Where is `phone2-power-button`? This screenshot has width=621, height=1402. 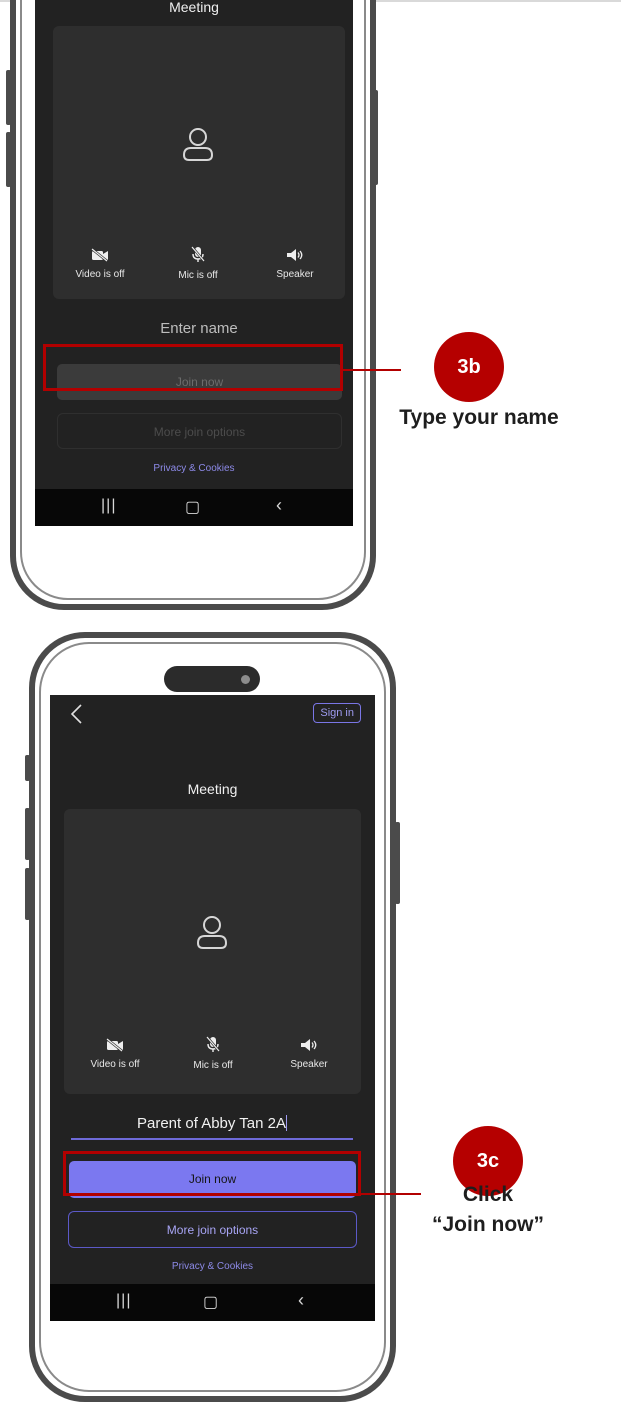
phone2-power-button is located at coordinates (397, 863).